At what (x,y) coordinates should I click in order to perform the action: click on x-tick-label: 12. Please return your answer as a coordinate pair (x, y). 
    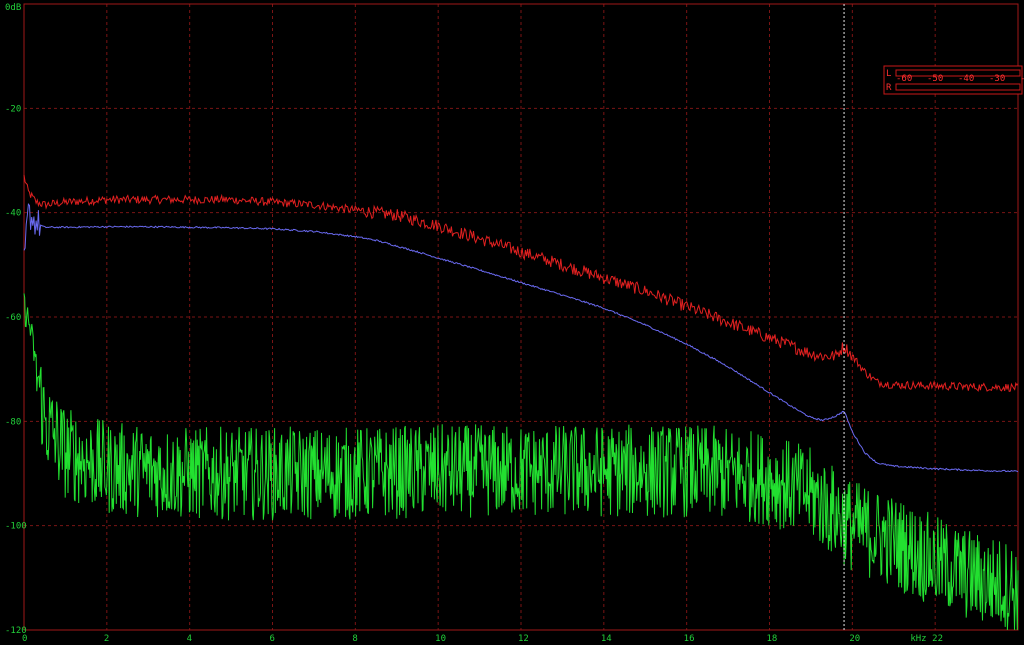
    Looking at the image, I should click on (523, 639).